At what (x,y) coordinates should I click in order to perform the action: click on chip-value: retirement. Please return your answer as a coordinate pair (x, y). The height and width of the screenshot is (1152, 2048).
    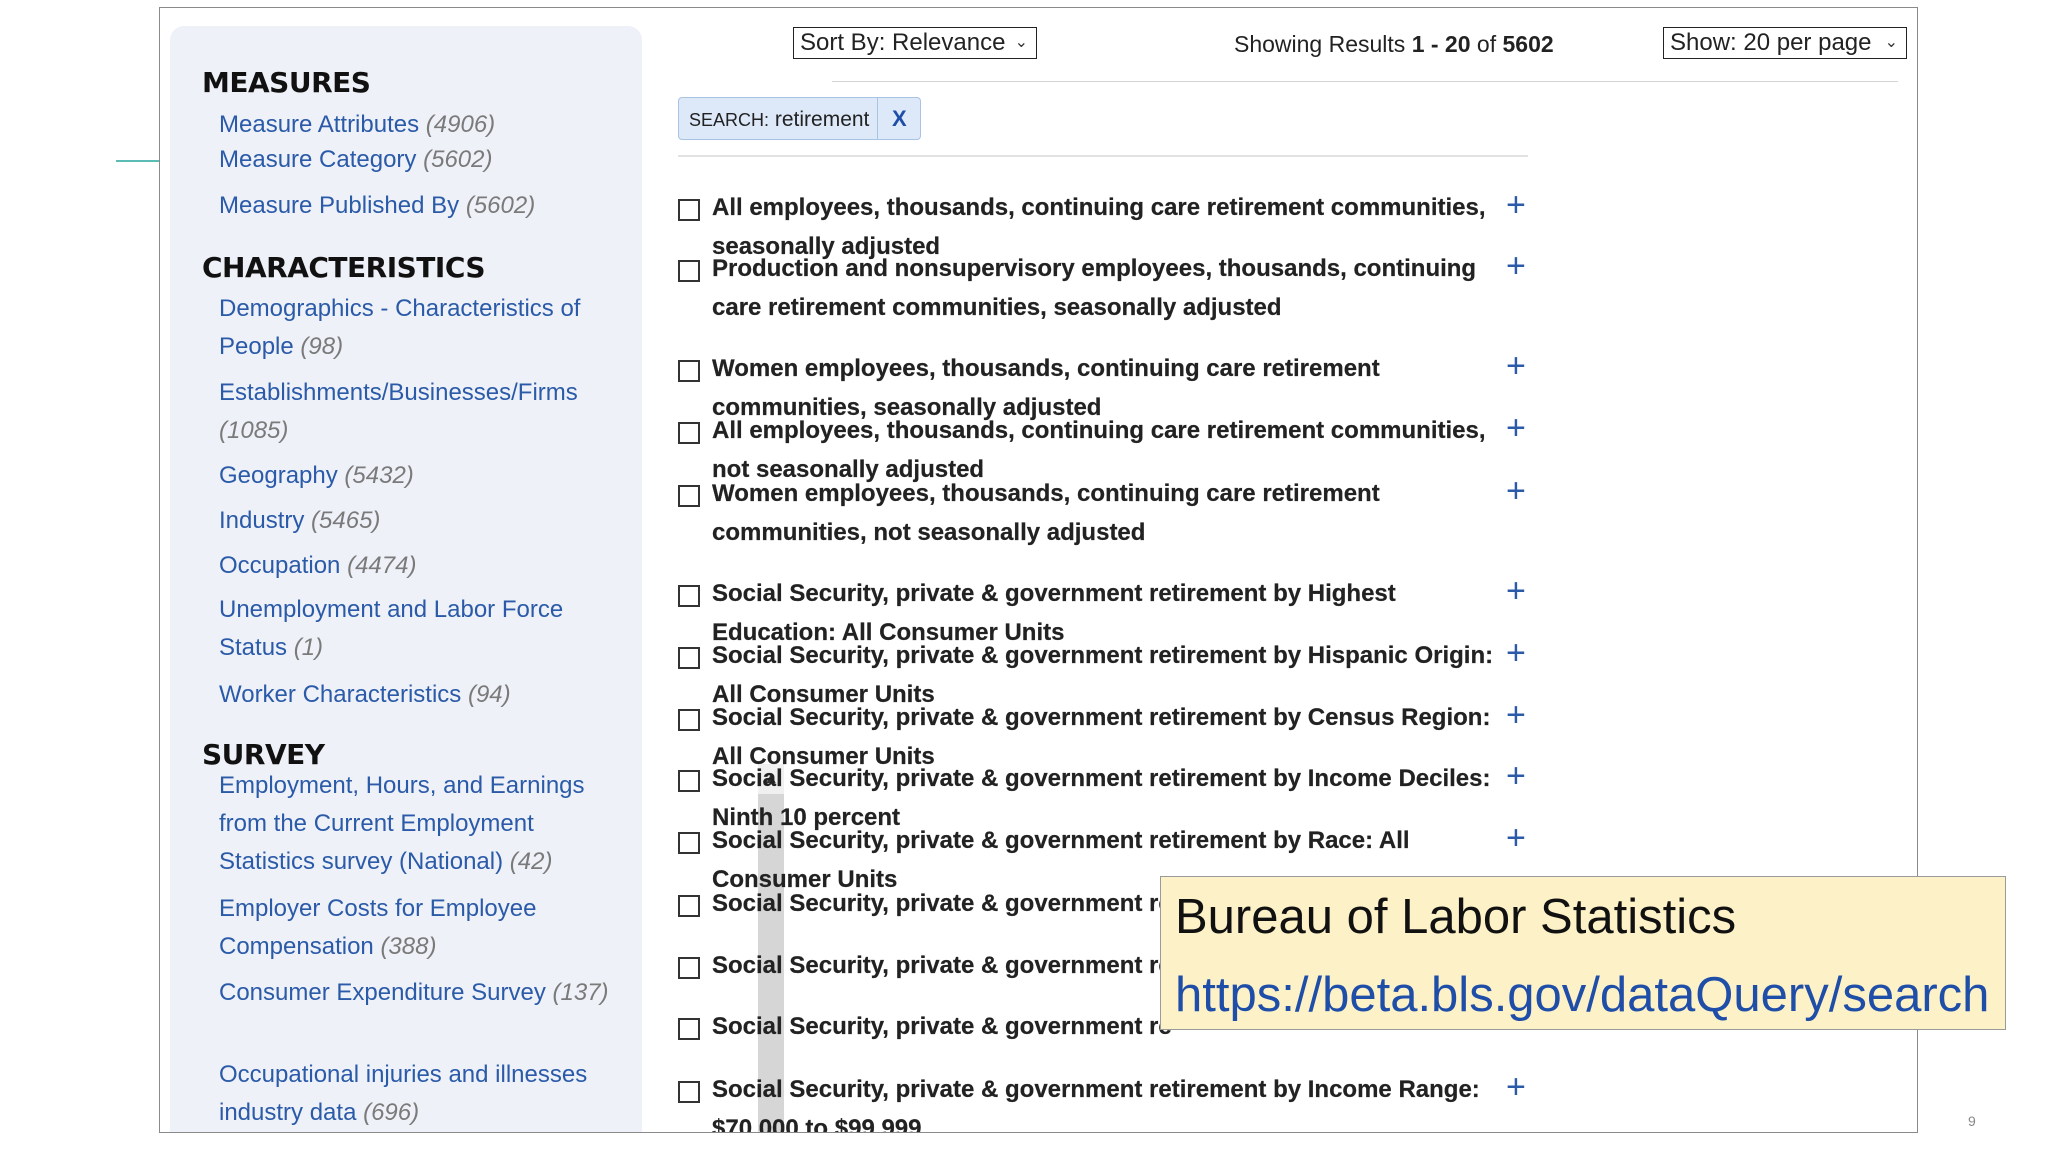
    Looking at the image, I should click on (822, 119).